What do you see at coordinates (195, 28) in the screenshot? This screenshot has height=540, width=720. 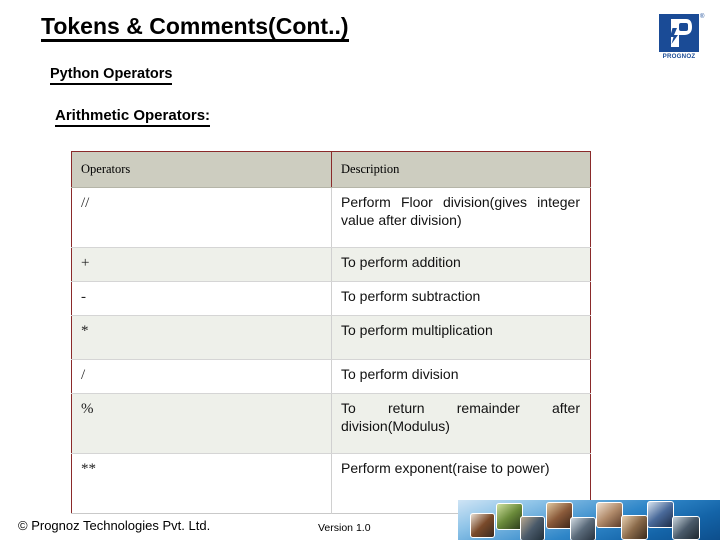 I see `page-title: Tokens & Comments(Cont..)` at bounding box center [195, 28].